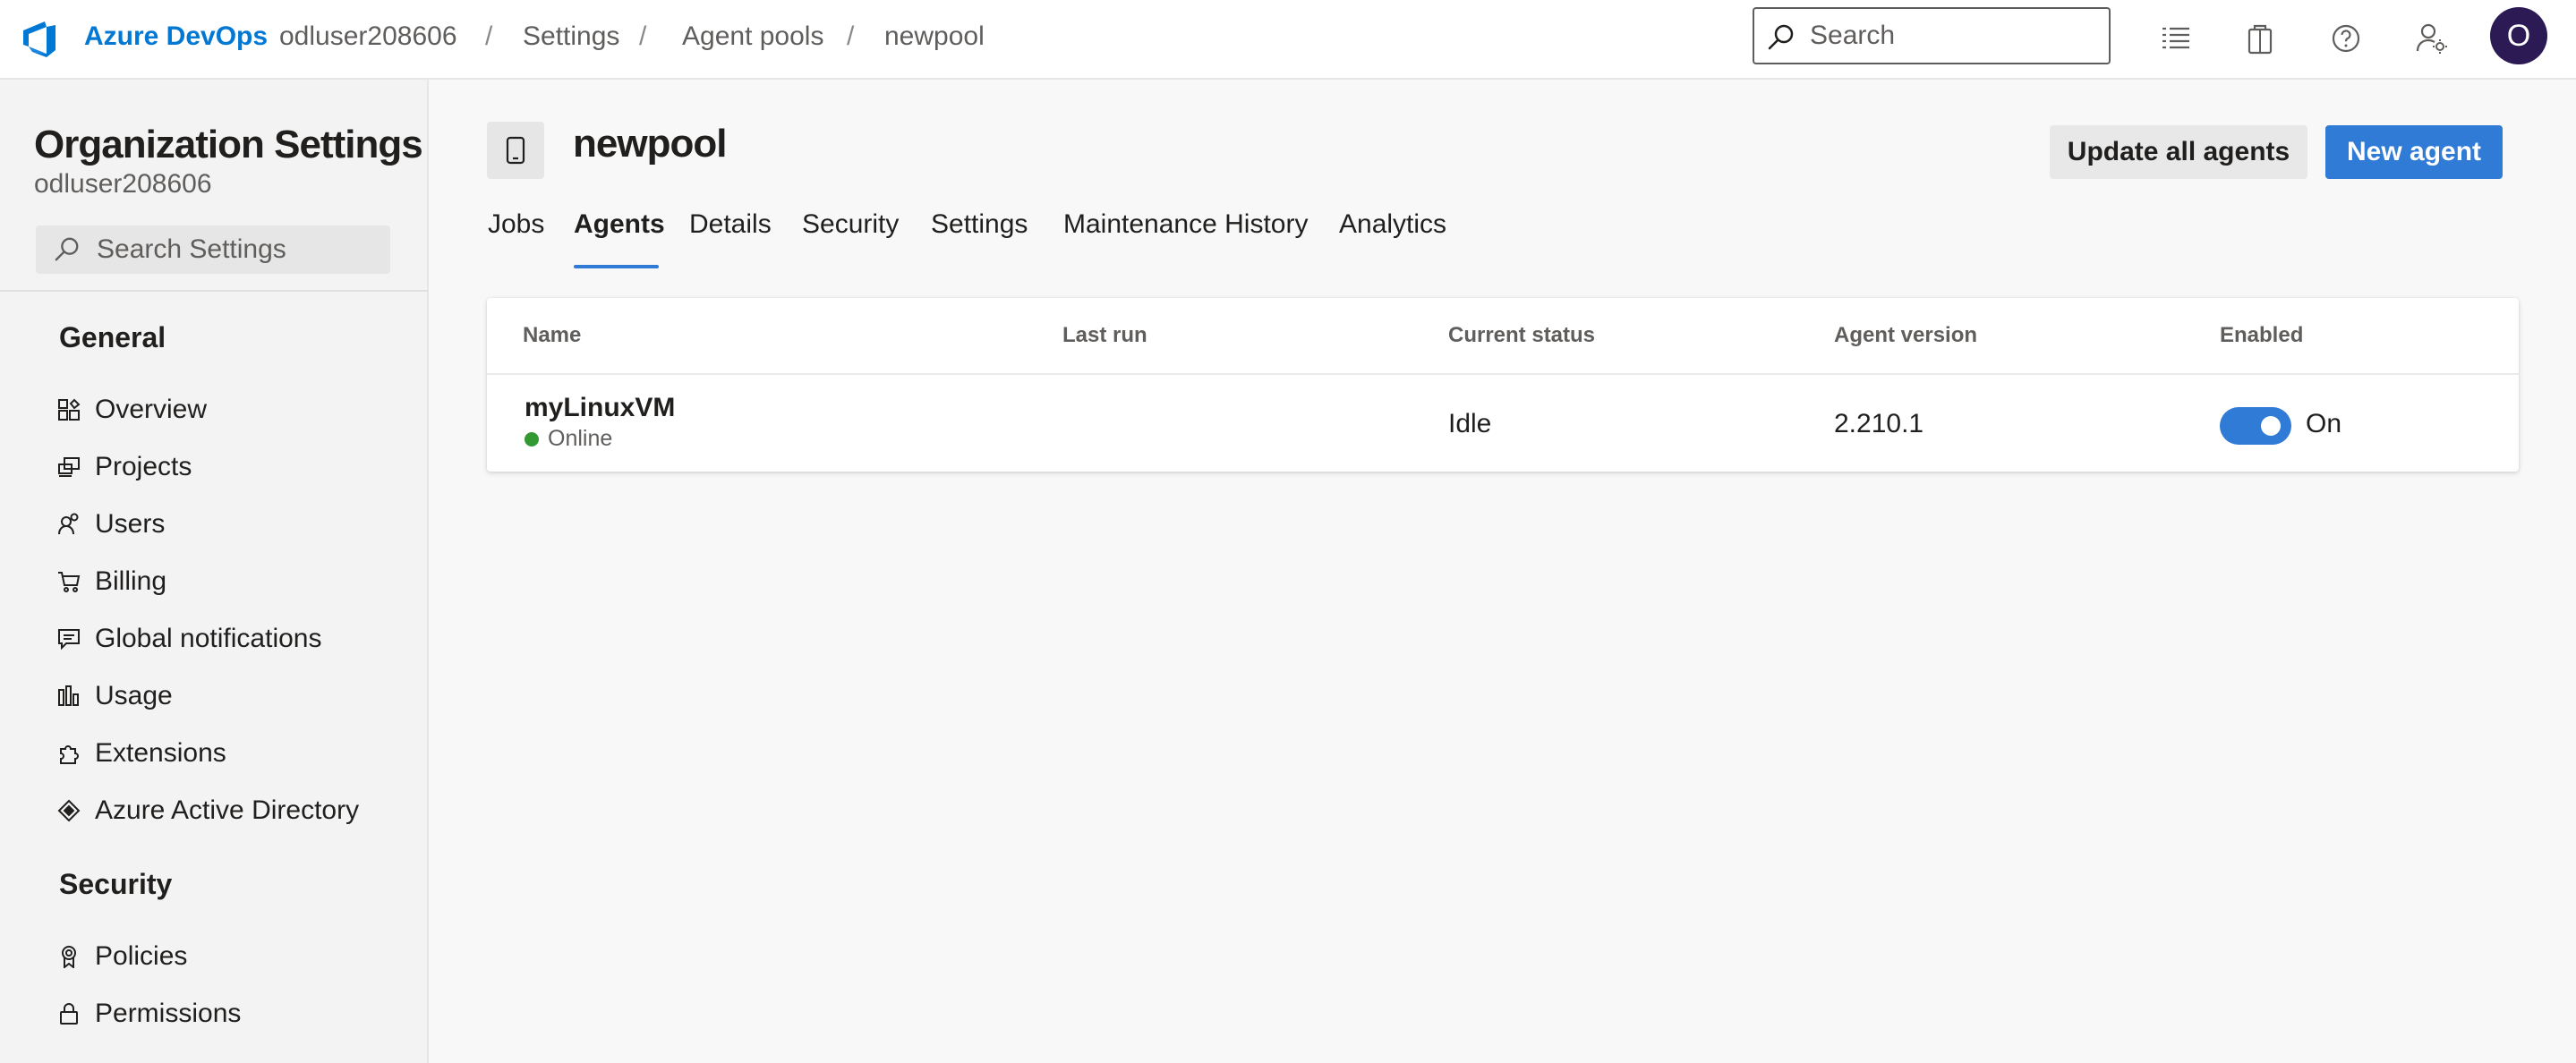 The width and height of the screenshot is (2576, 1063). What do you see at coordinates (580, 438) in the screenshot?
I see `agent-online-status-label: Online` at bounding box center [580, 438].